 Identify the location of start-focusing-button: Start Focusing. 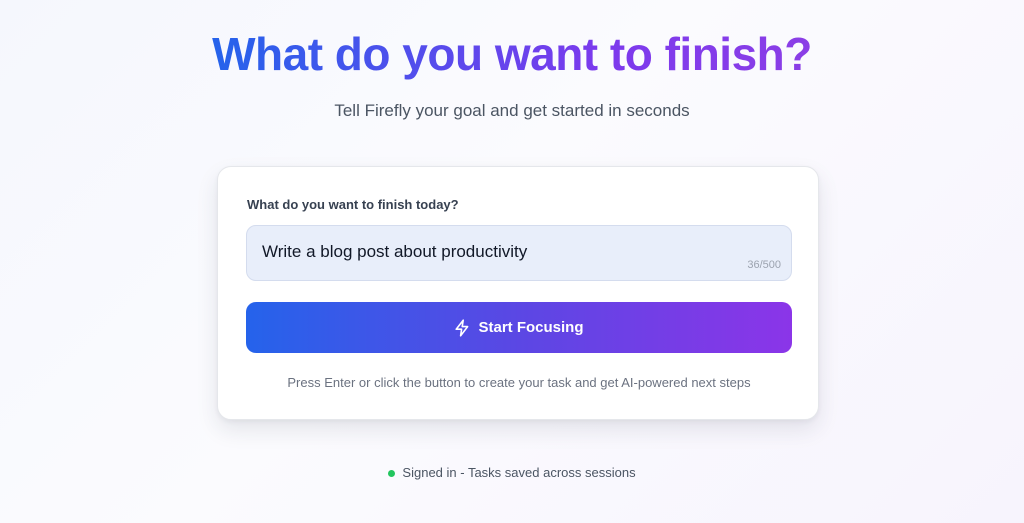
(519, 327).